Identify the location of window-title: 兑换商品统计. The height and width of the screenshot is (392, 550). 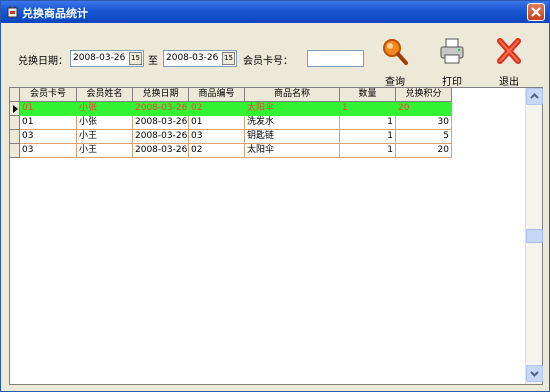
(55, 13).